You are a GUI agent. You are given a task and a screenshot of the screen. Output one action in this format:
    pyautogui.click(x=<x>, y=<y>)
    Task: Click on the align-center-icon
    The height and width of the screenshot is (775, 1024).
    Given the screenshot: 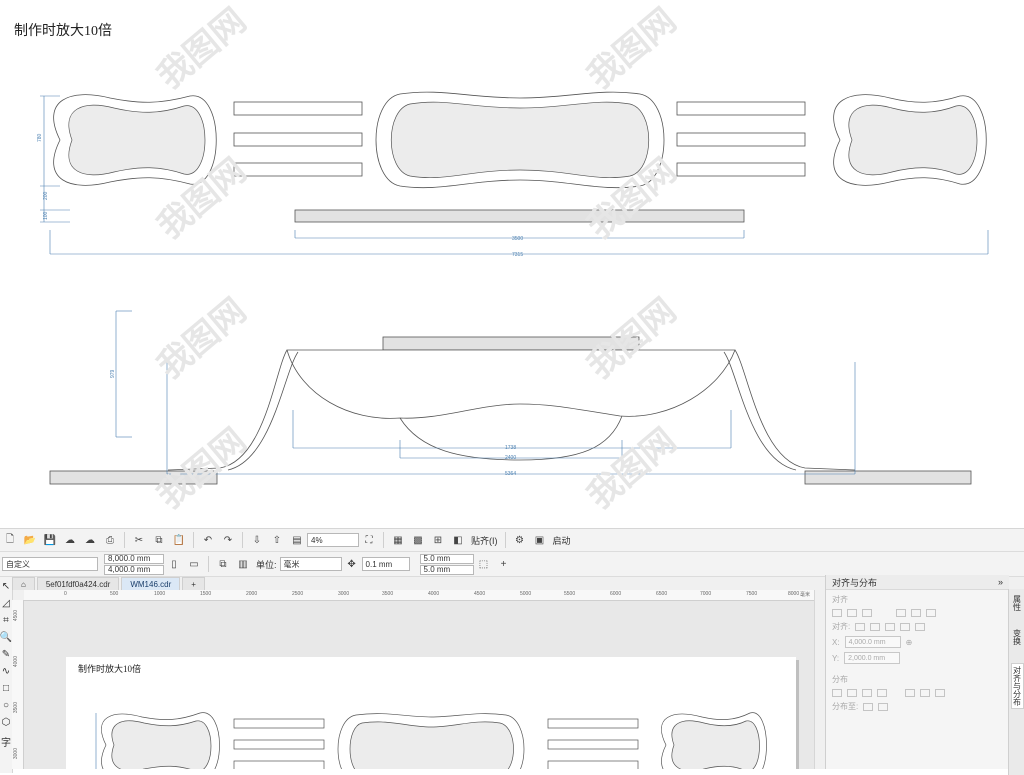 What is the action you would take?
    pyautogui.click(x=852, y=613)
    